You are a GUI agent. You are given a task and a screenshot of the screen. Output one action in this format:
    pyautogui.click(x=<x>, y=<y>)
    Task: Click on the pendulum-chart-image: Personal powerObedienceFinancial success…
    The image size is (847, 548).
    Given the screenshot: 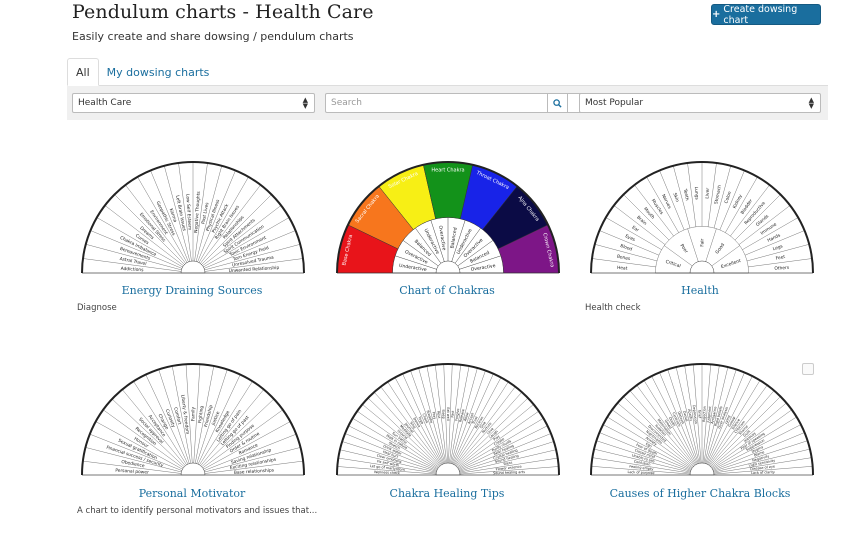 What is the action you would take?
    pyautogui.click(x=193, y=420)
    